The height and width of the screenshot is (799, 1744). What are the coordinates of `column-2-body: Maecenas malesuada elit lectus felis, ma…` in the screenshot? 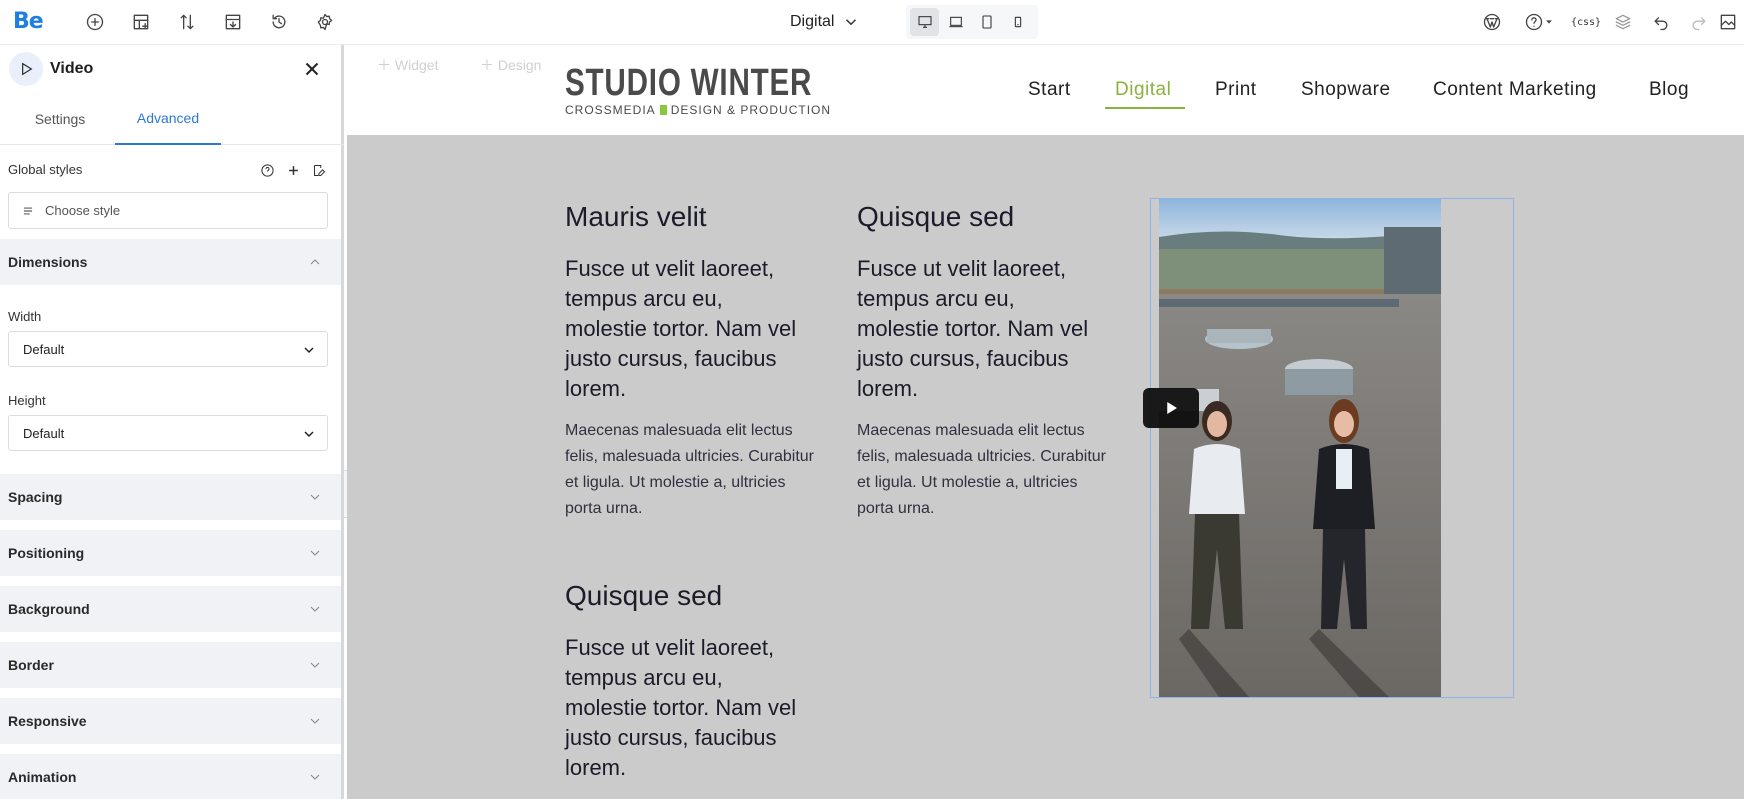 It's located at (981, 469).